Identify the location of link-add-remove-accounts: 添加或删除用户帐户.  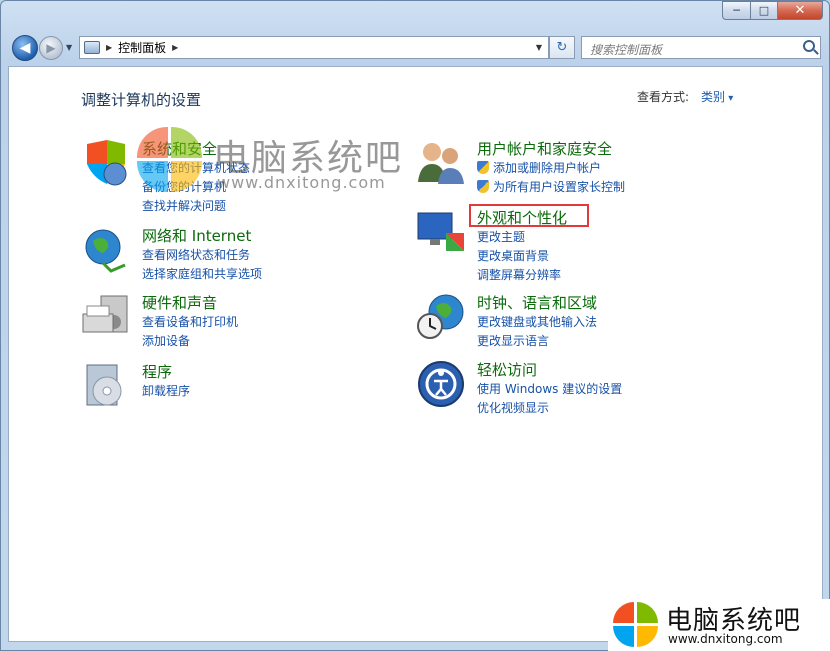
(551, 168).